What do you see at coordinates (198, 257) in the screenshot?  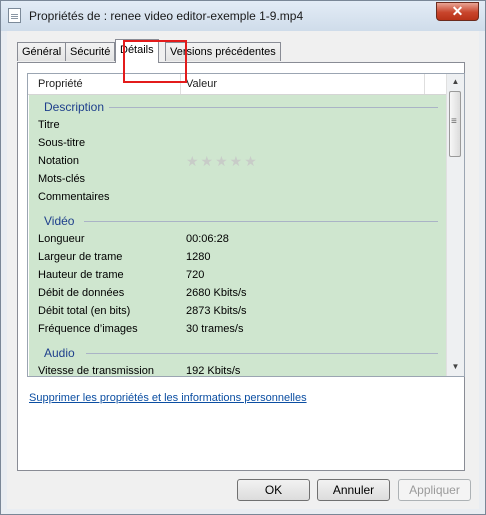 I see `property-value: 1280` at bounding box center [198, 257].